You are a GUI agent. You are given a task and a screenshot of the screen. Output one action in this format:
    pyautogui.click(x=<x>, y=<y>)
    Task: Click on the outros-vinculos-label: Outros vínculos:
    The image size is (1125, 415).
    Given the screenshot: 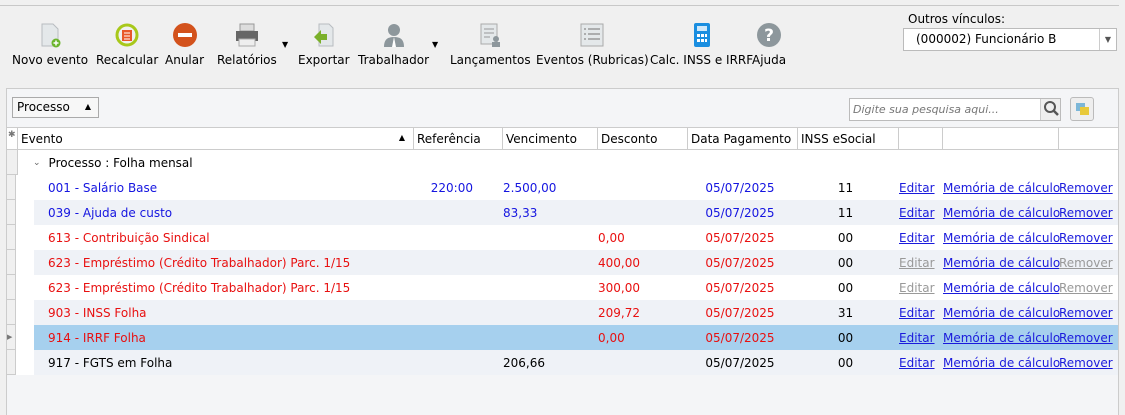 What is the action you would take?
    pyautogui.click(x=957, y=19)
    